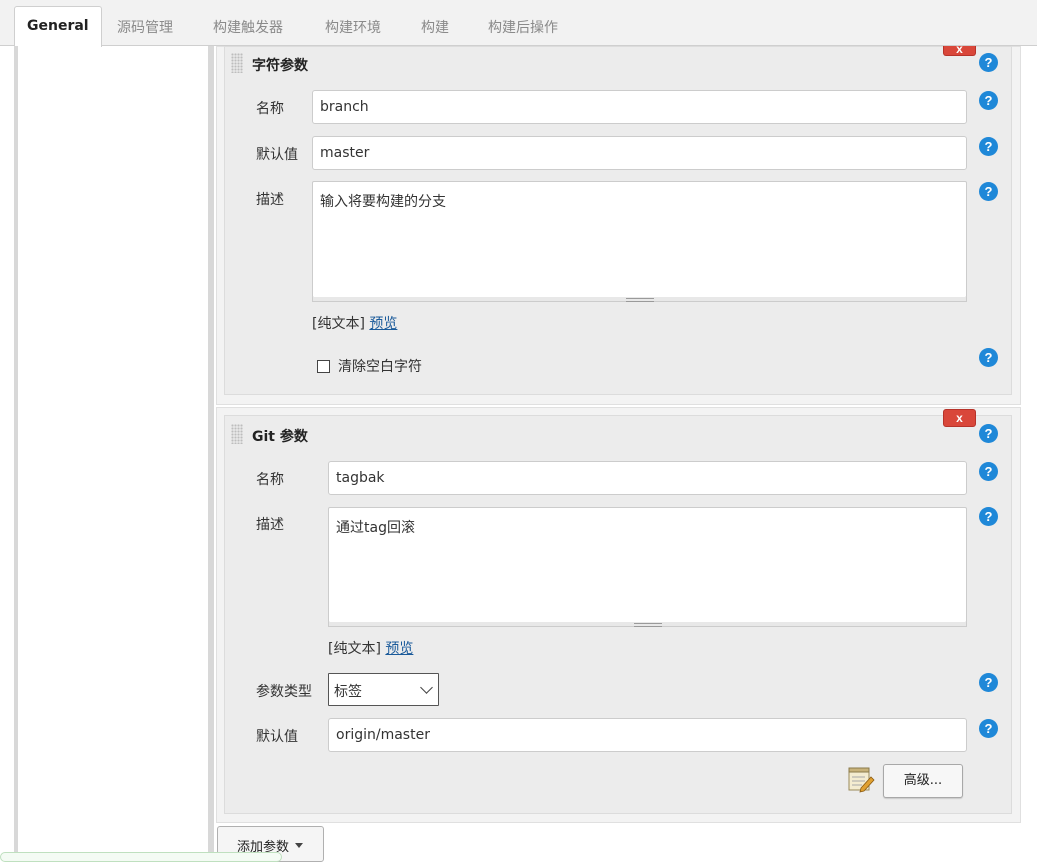  I want to click on name-input: tagbak, so click(647, 478).